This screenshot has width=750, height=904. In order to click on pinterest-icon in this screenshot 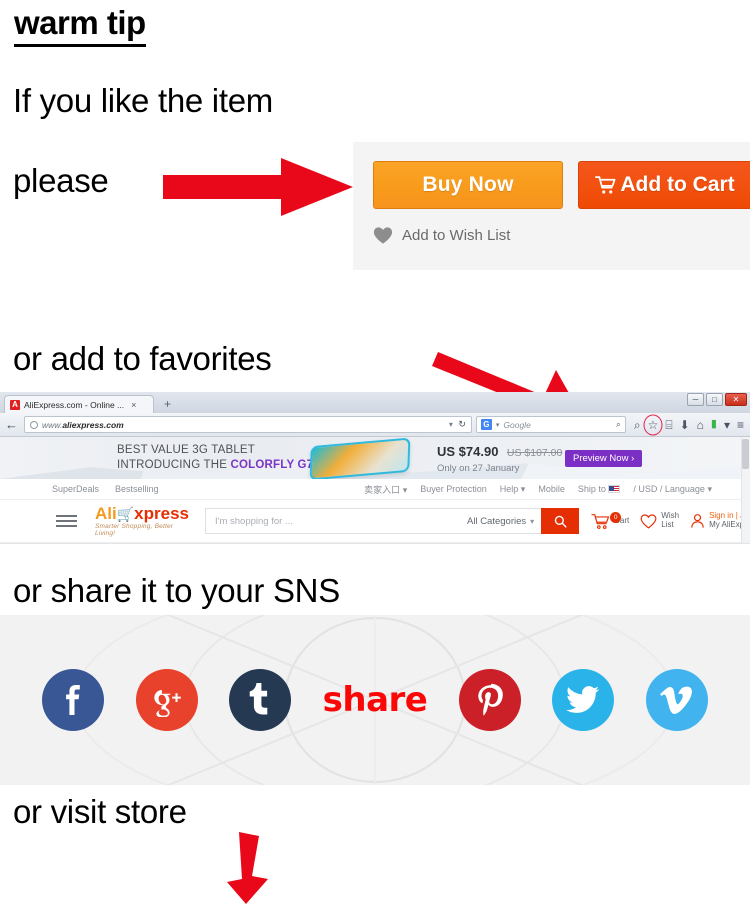, I will do `click(489, 700)`.